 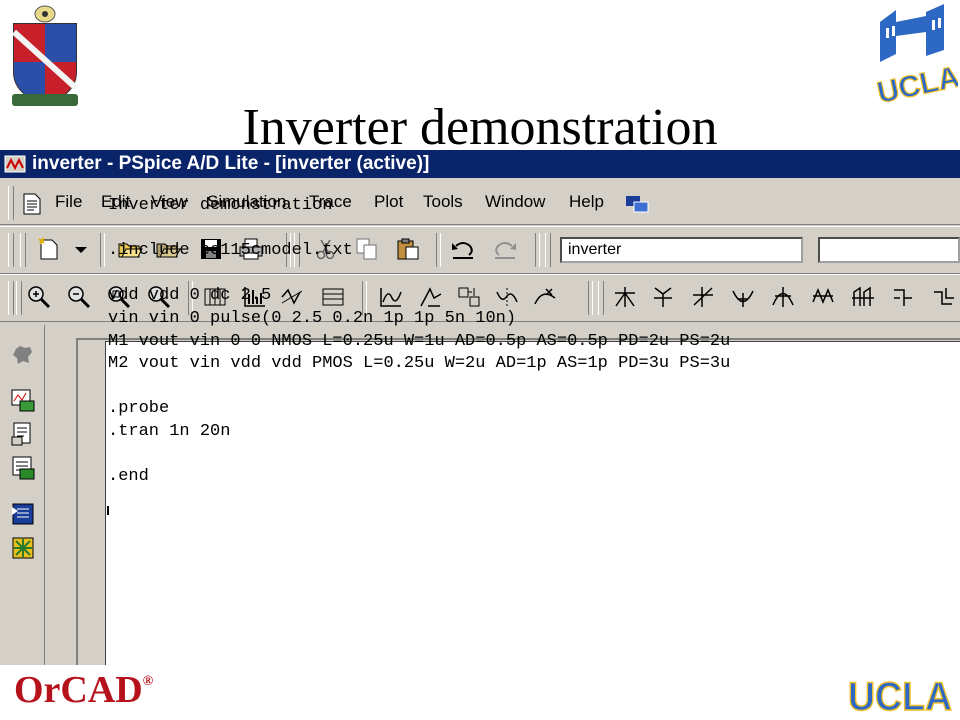 I want to click on code-line: vdd vdd 0 dc 2.5, so click(x=190, y=296).